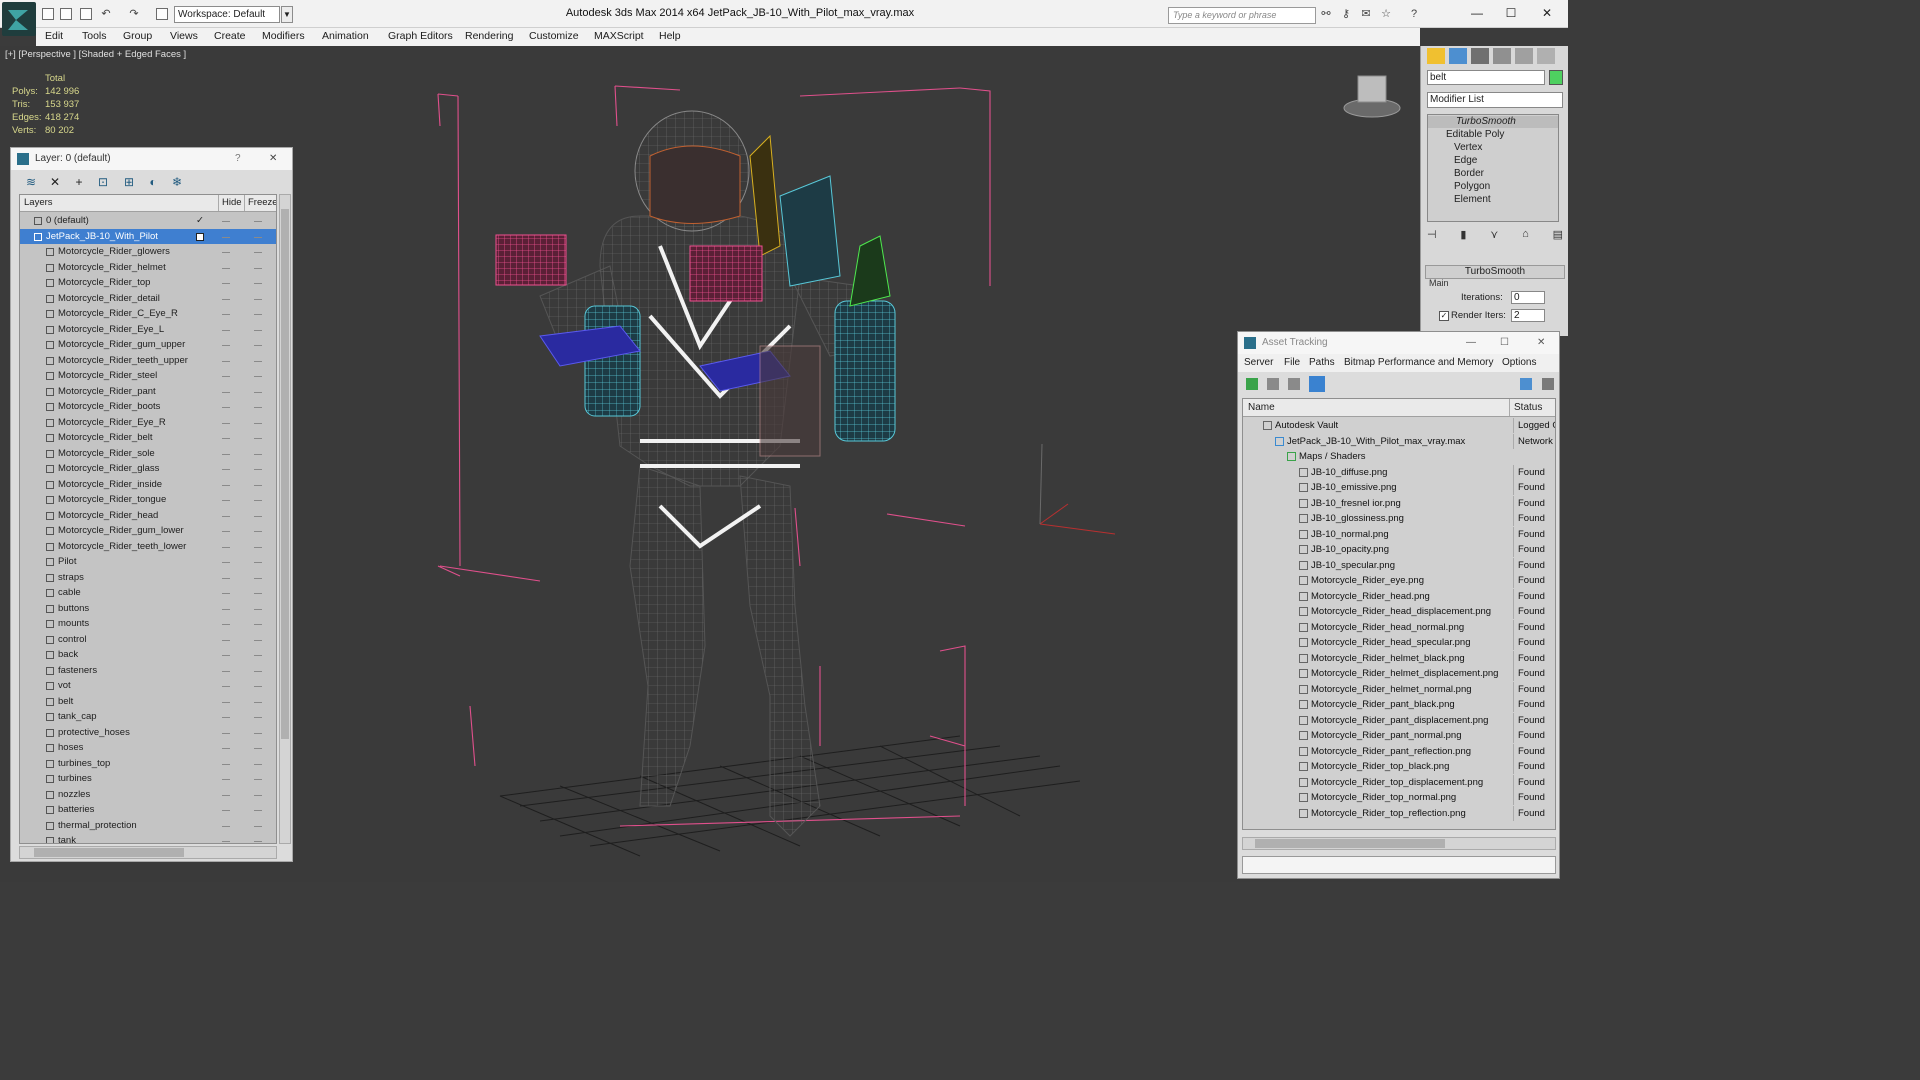  What do you see at coordinates (148, 252) in the screenshot?
I see `layer-row: Motorcycle_Rider_glowers` at bounding box center [148, 252].